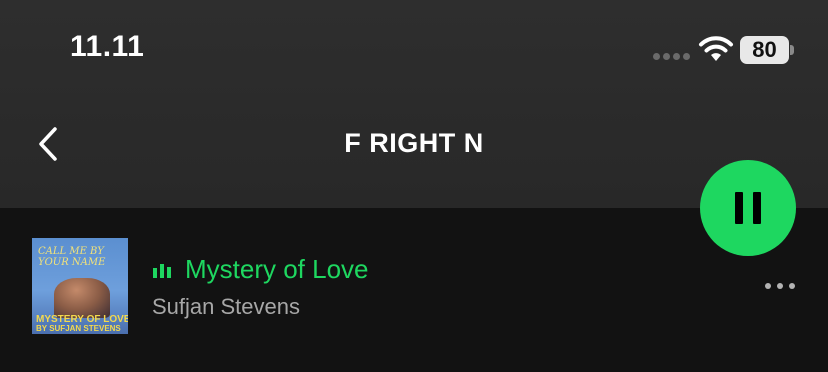 The image size is (828, 372). Describe the element at coordinates (78, 328) in the screenshot. I see `album-cover-line2: BY SUFJAN STEVENS` at that location.